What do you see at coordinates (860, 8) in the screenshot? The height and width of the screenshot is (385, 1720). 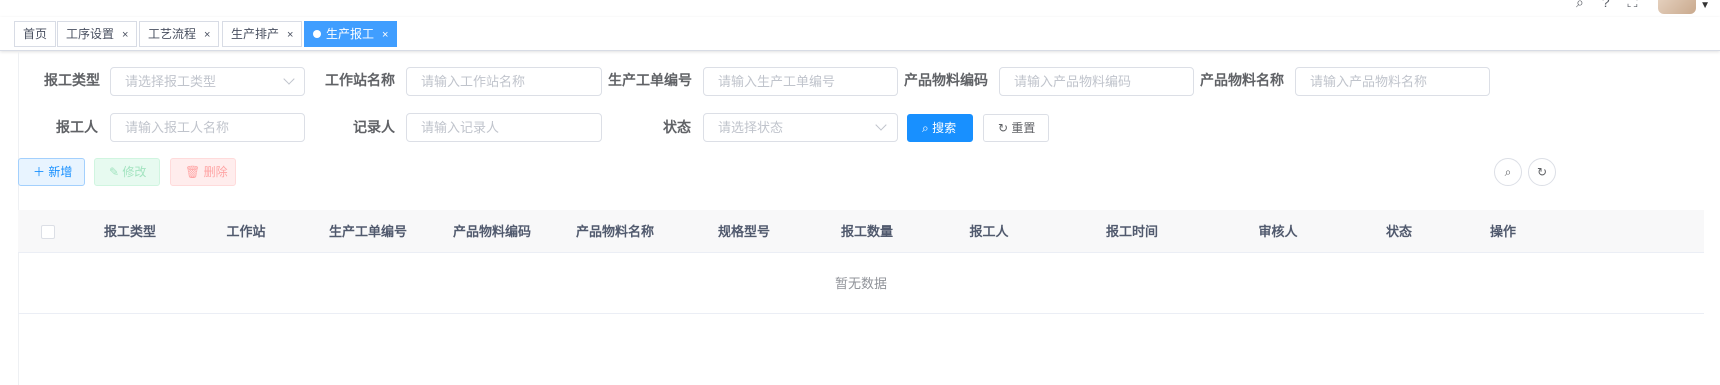 I see `navbar: ⌕ ? ⛶ T ▼` at bounding box center [860, 8].